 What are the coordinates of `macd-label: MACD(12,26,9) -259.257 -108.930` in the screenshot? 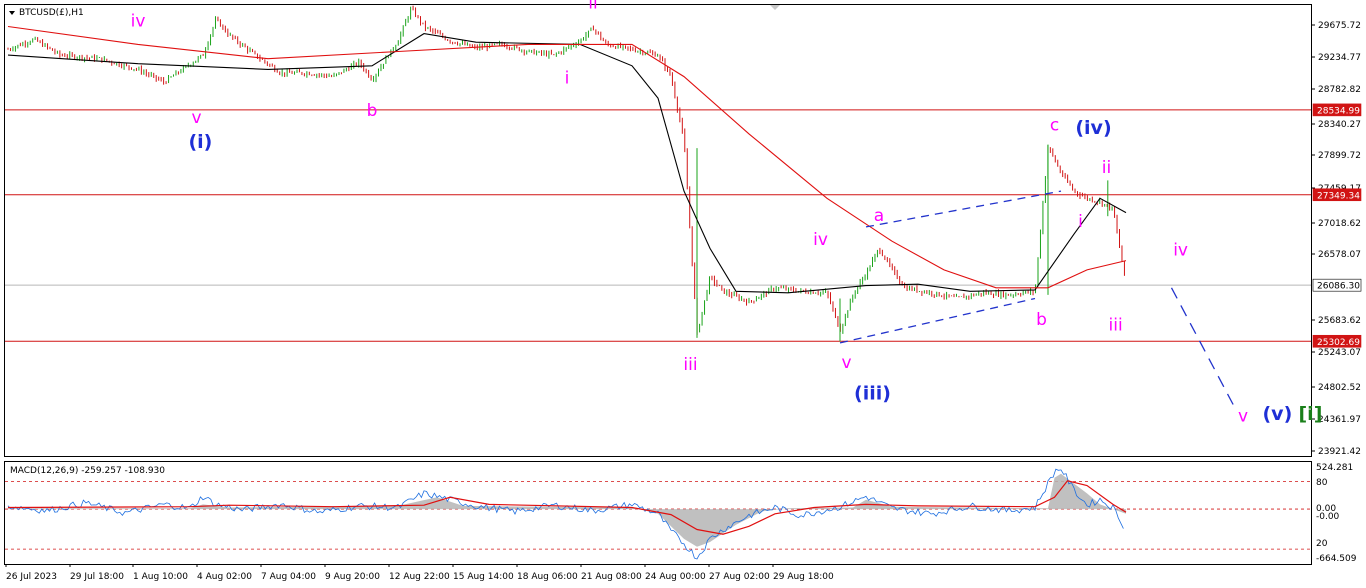 It's located at (87, 471).